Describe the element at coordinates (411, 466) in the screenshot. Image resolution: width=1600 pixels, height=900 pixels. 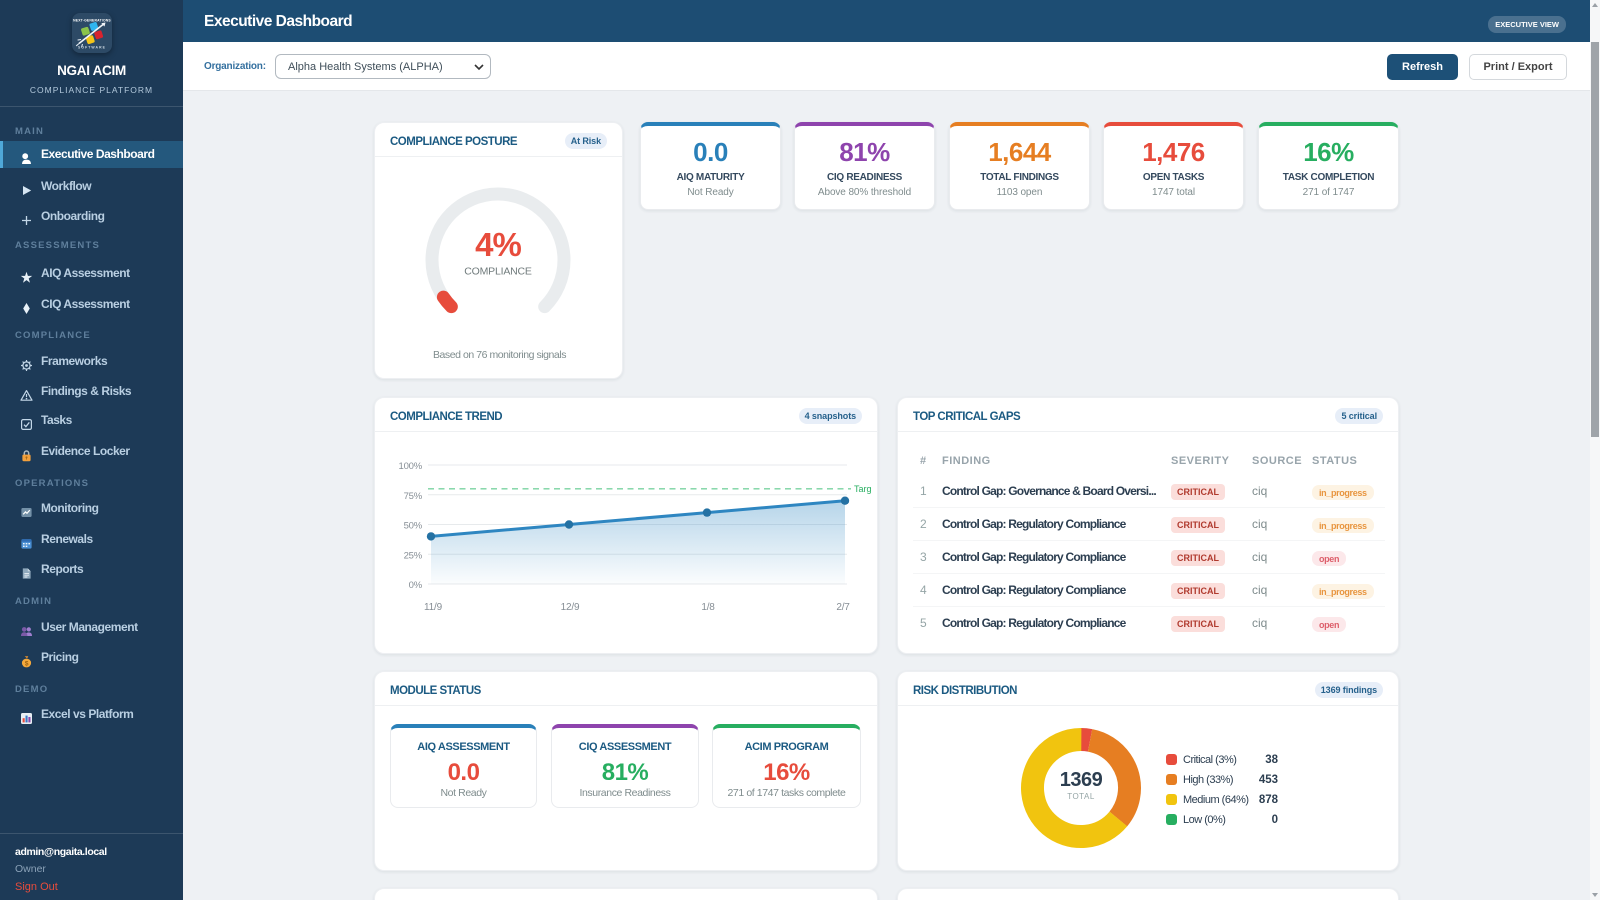
I see `svg-text: 100%` at that location.